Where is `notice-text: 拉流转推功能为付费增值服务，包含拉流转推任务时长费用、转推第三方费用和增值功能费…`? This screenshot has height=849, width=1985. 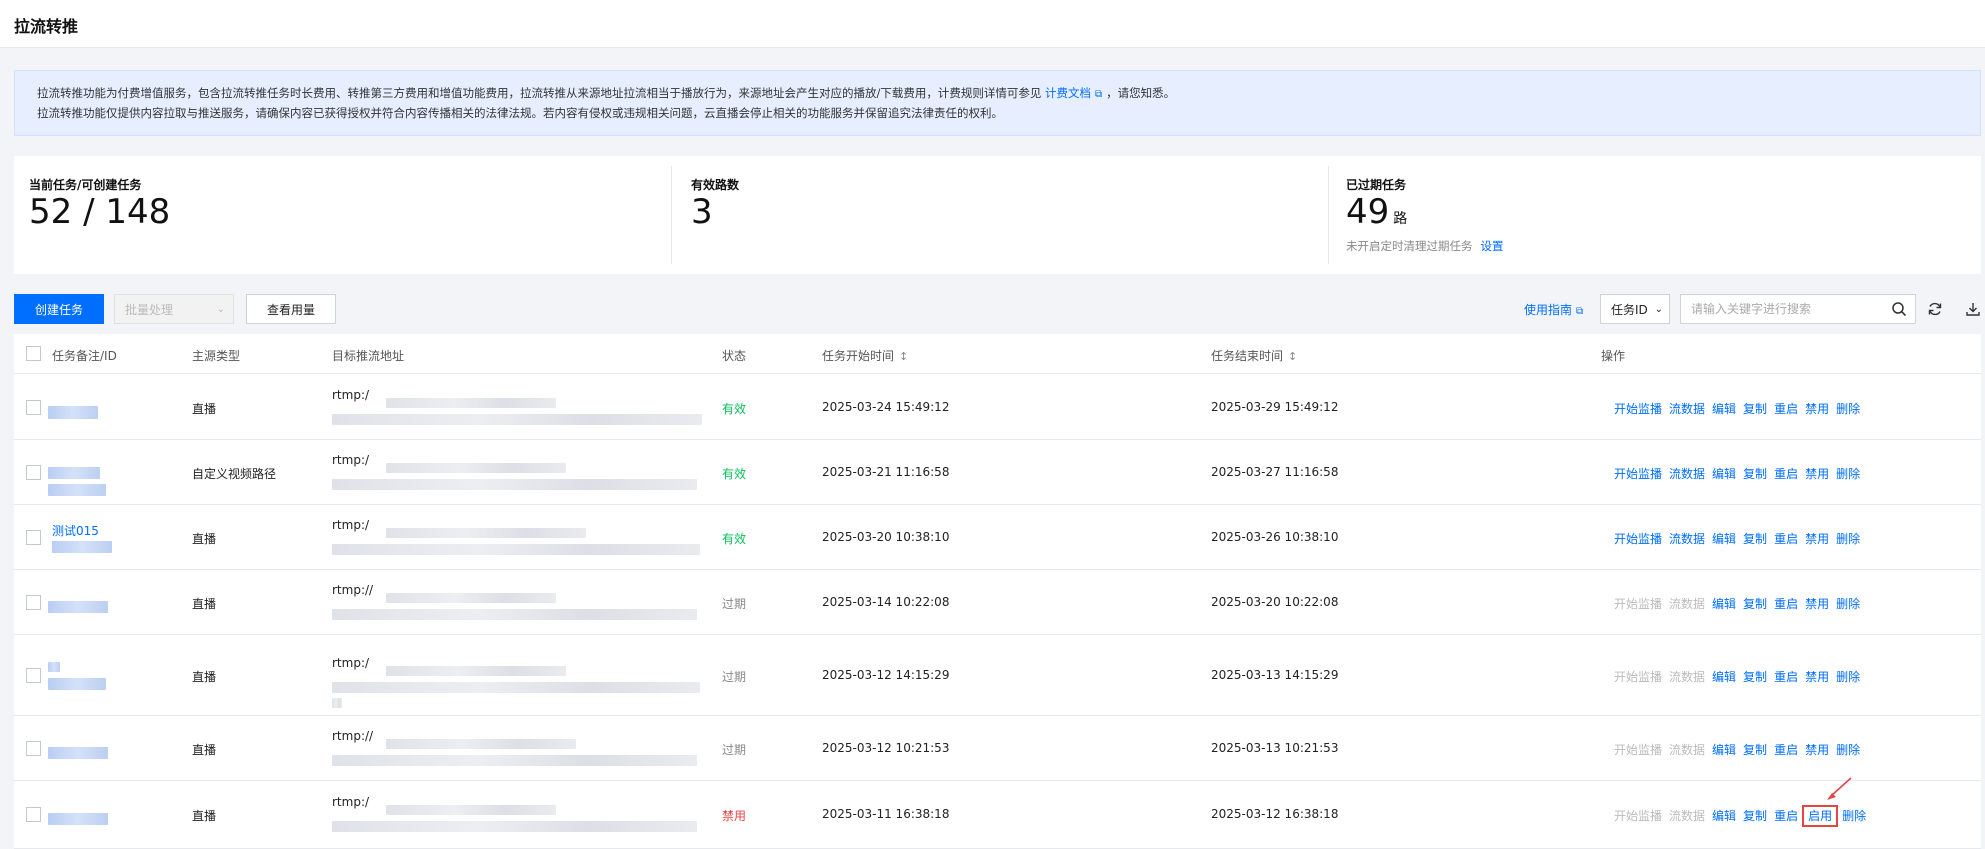 notice-text: 拉流转推功能为付费增值服务，包含拉流转推任务时长费用、转推第三方费用和增值功能费… is located at coordinates (539, 93).